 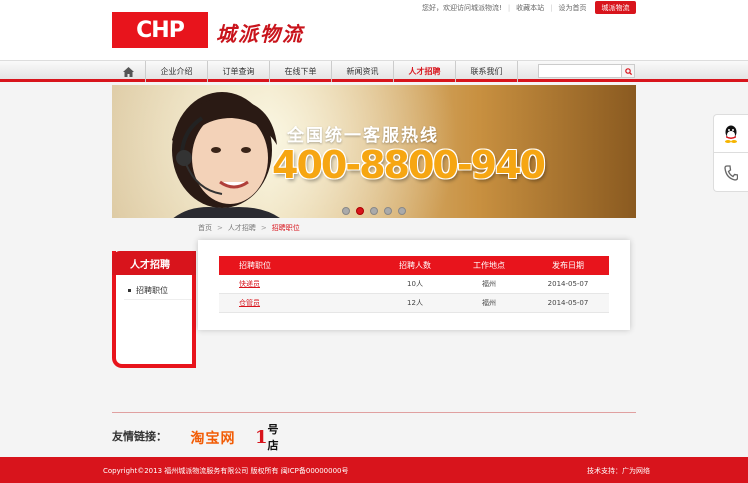 I want to click on qq-button, so click(x=731, y=134).